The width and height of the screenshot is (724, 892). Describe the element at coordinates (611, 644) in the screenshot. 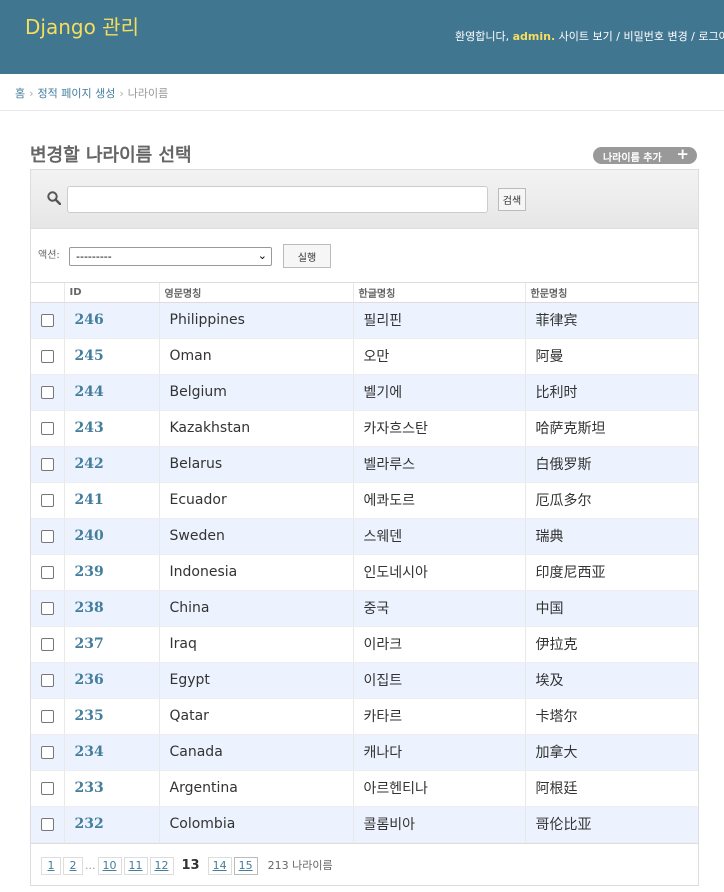

I see `chinese-name-cell: 伊拉克` at that location.